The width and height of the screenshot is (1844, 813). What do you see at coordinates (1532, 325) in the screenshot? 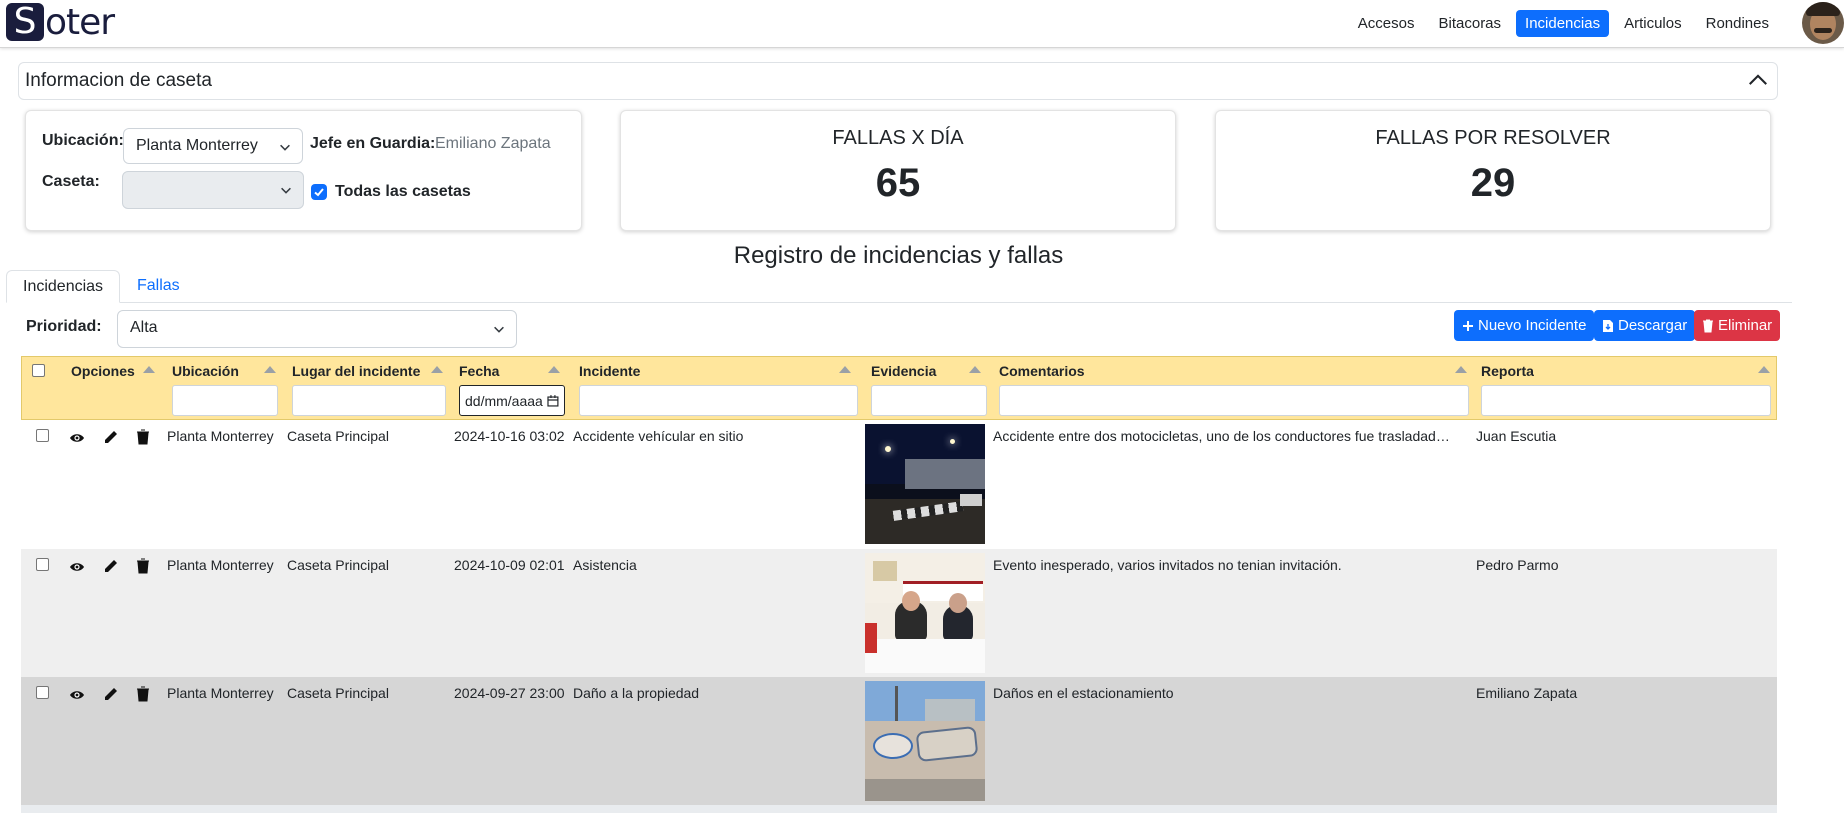
I see `nuevo-incidente-label: Nuevo Incidente` at bounding box center [1532, 325].